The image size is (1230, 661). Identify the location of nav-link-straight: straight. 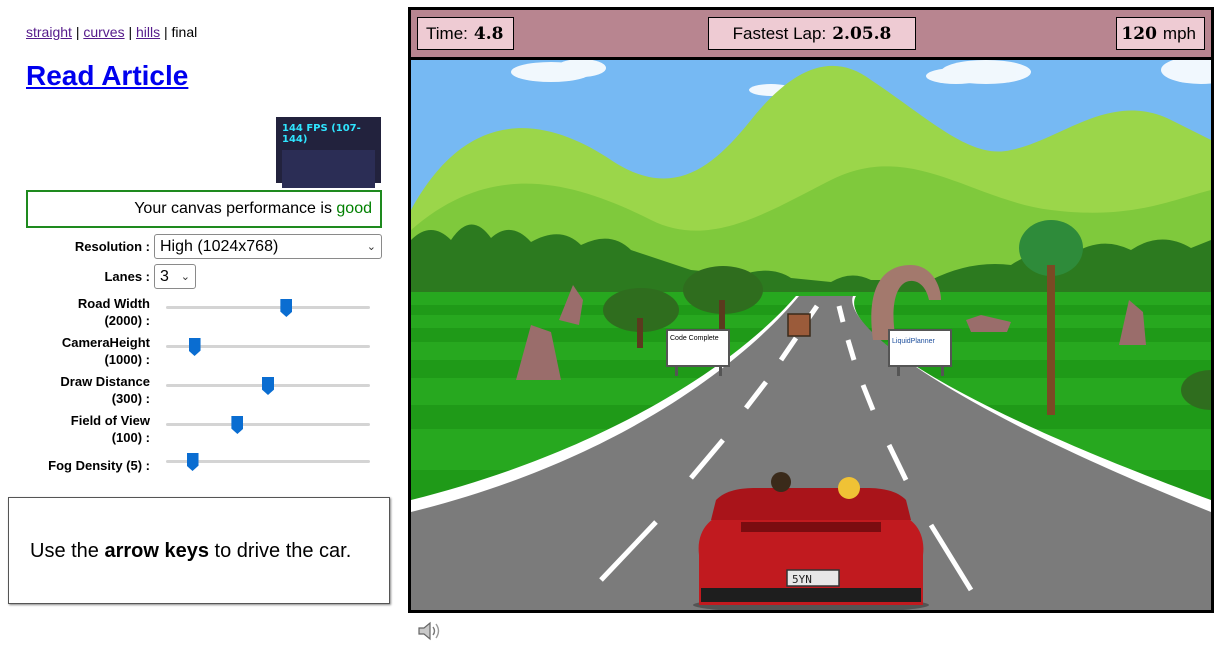
(49, 32).